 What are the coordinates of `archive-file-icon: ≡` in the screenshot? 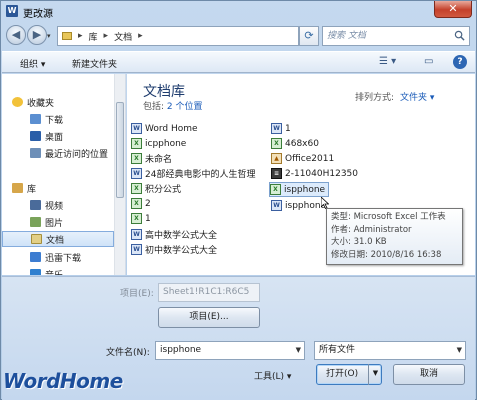 It's located at (276, 173).